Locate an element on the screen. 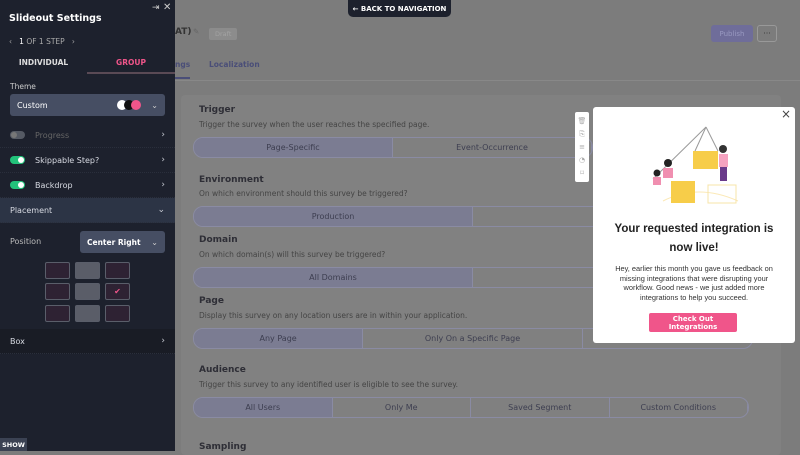 Image resolution: width=800 pixels, height=455 pixels. arrow-left-icon: ← is located at coordinates (356, 8).